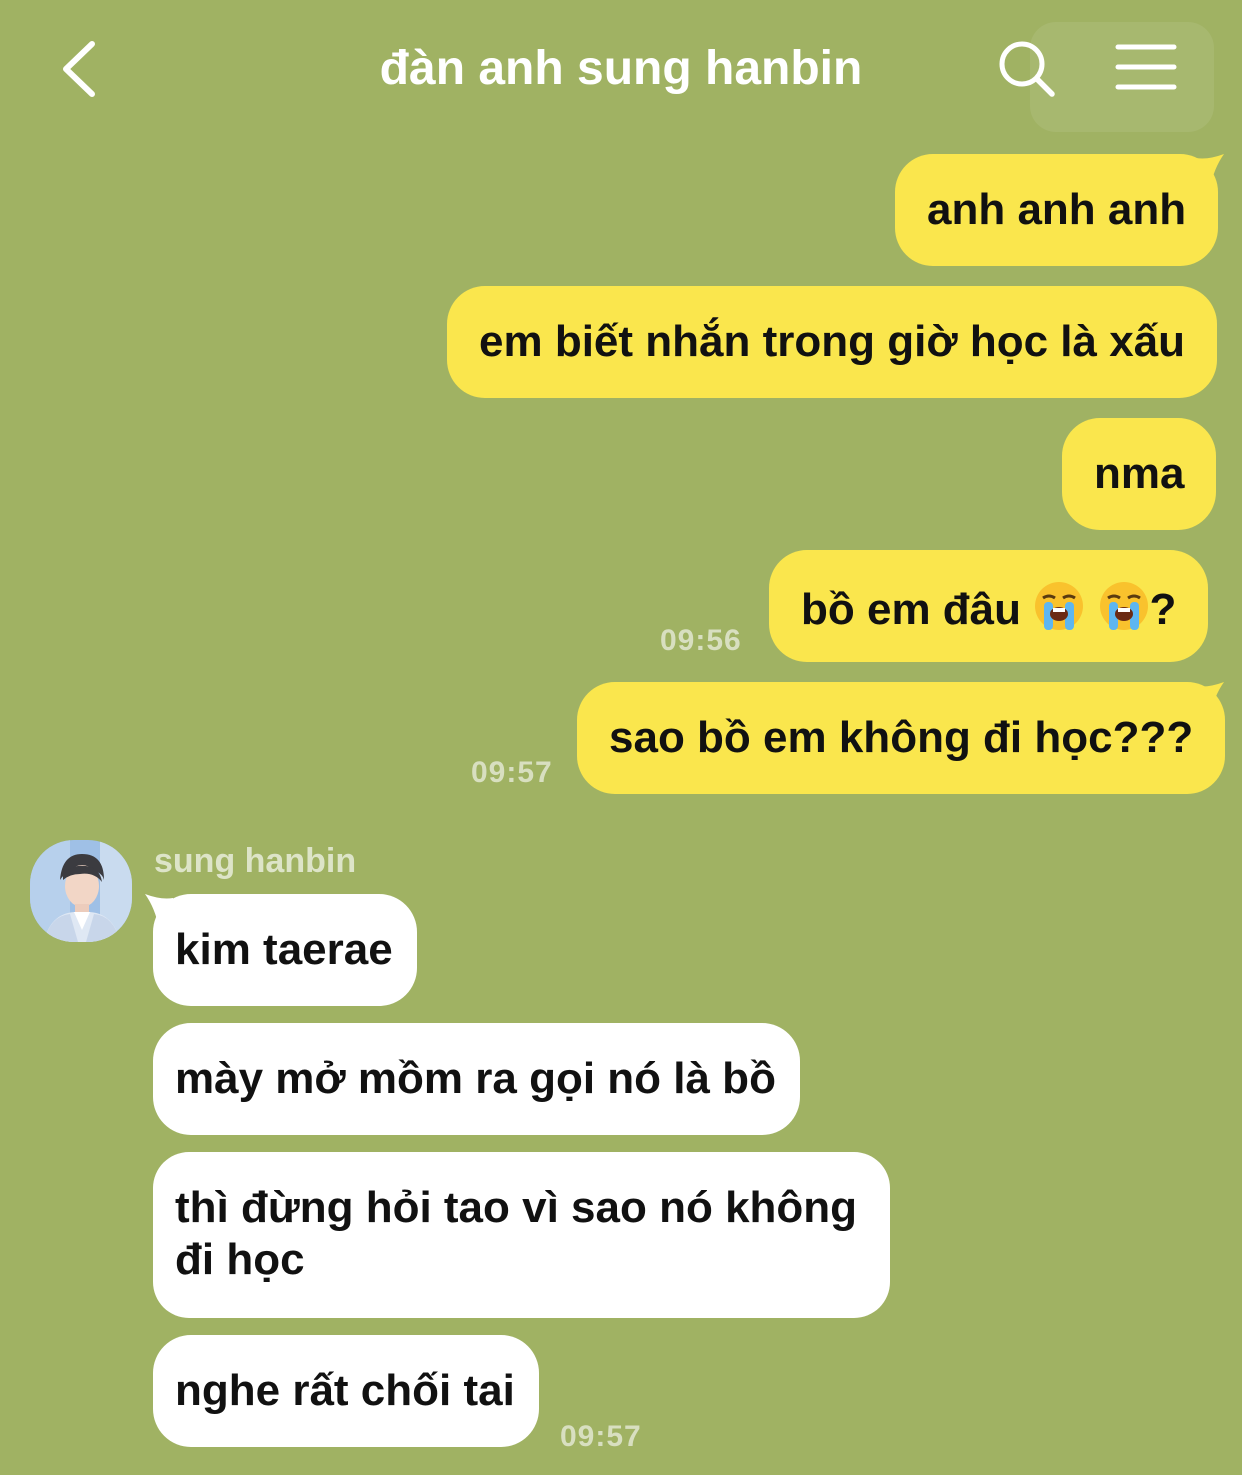 This screenshot has height=1475, width=1242. I want to click on message-text: nghe rất chối tai, so click(345, 1390).